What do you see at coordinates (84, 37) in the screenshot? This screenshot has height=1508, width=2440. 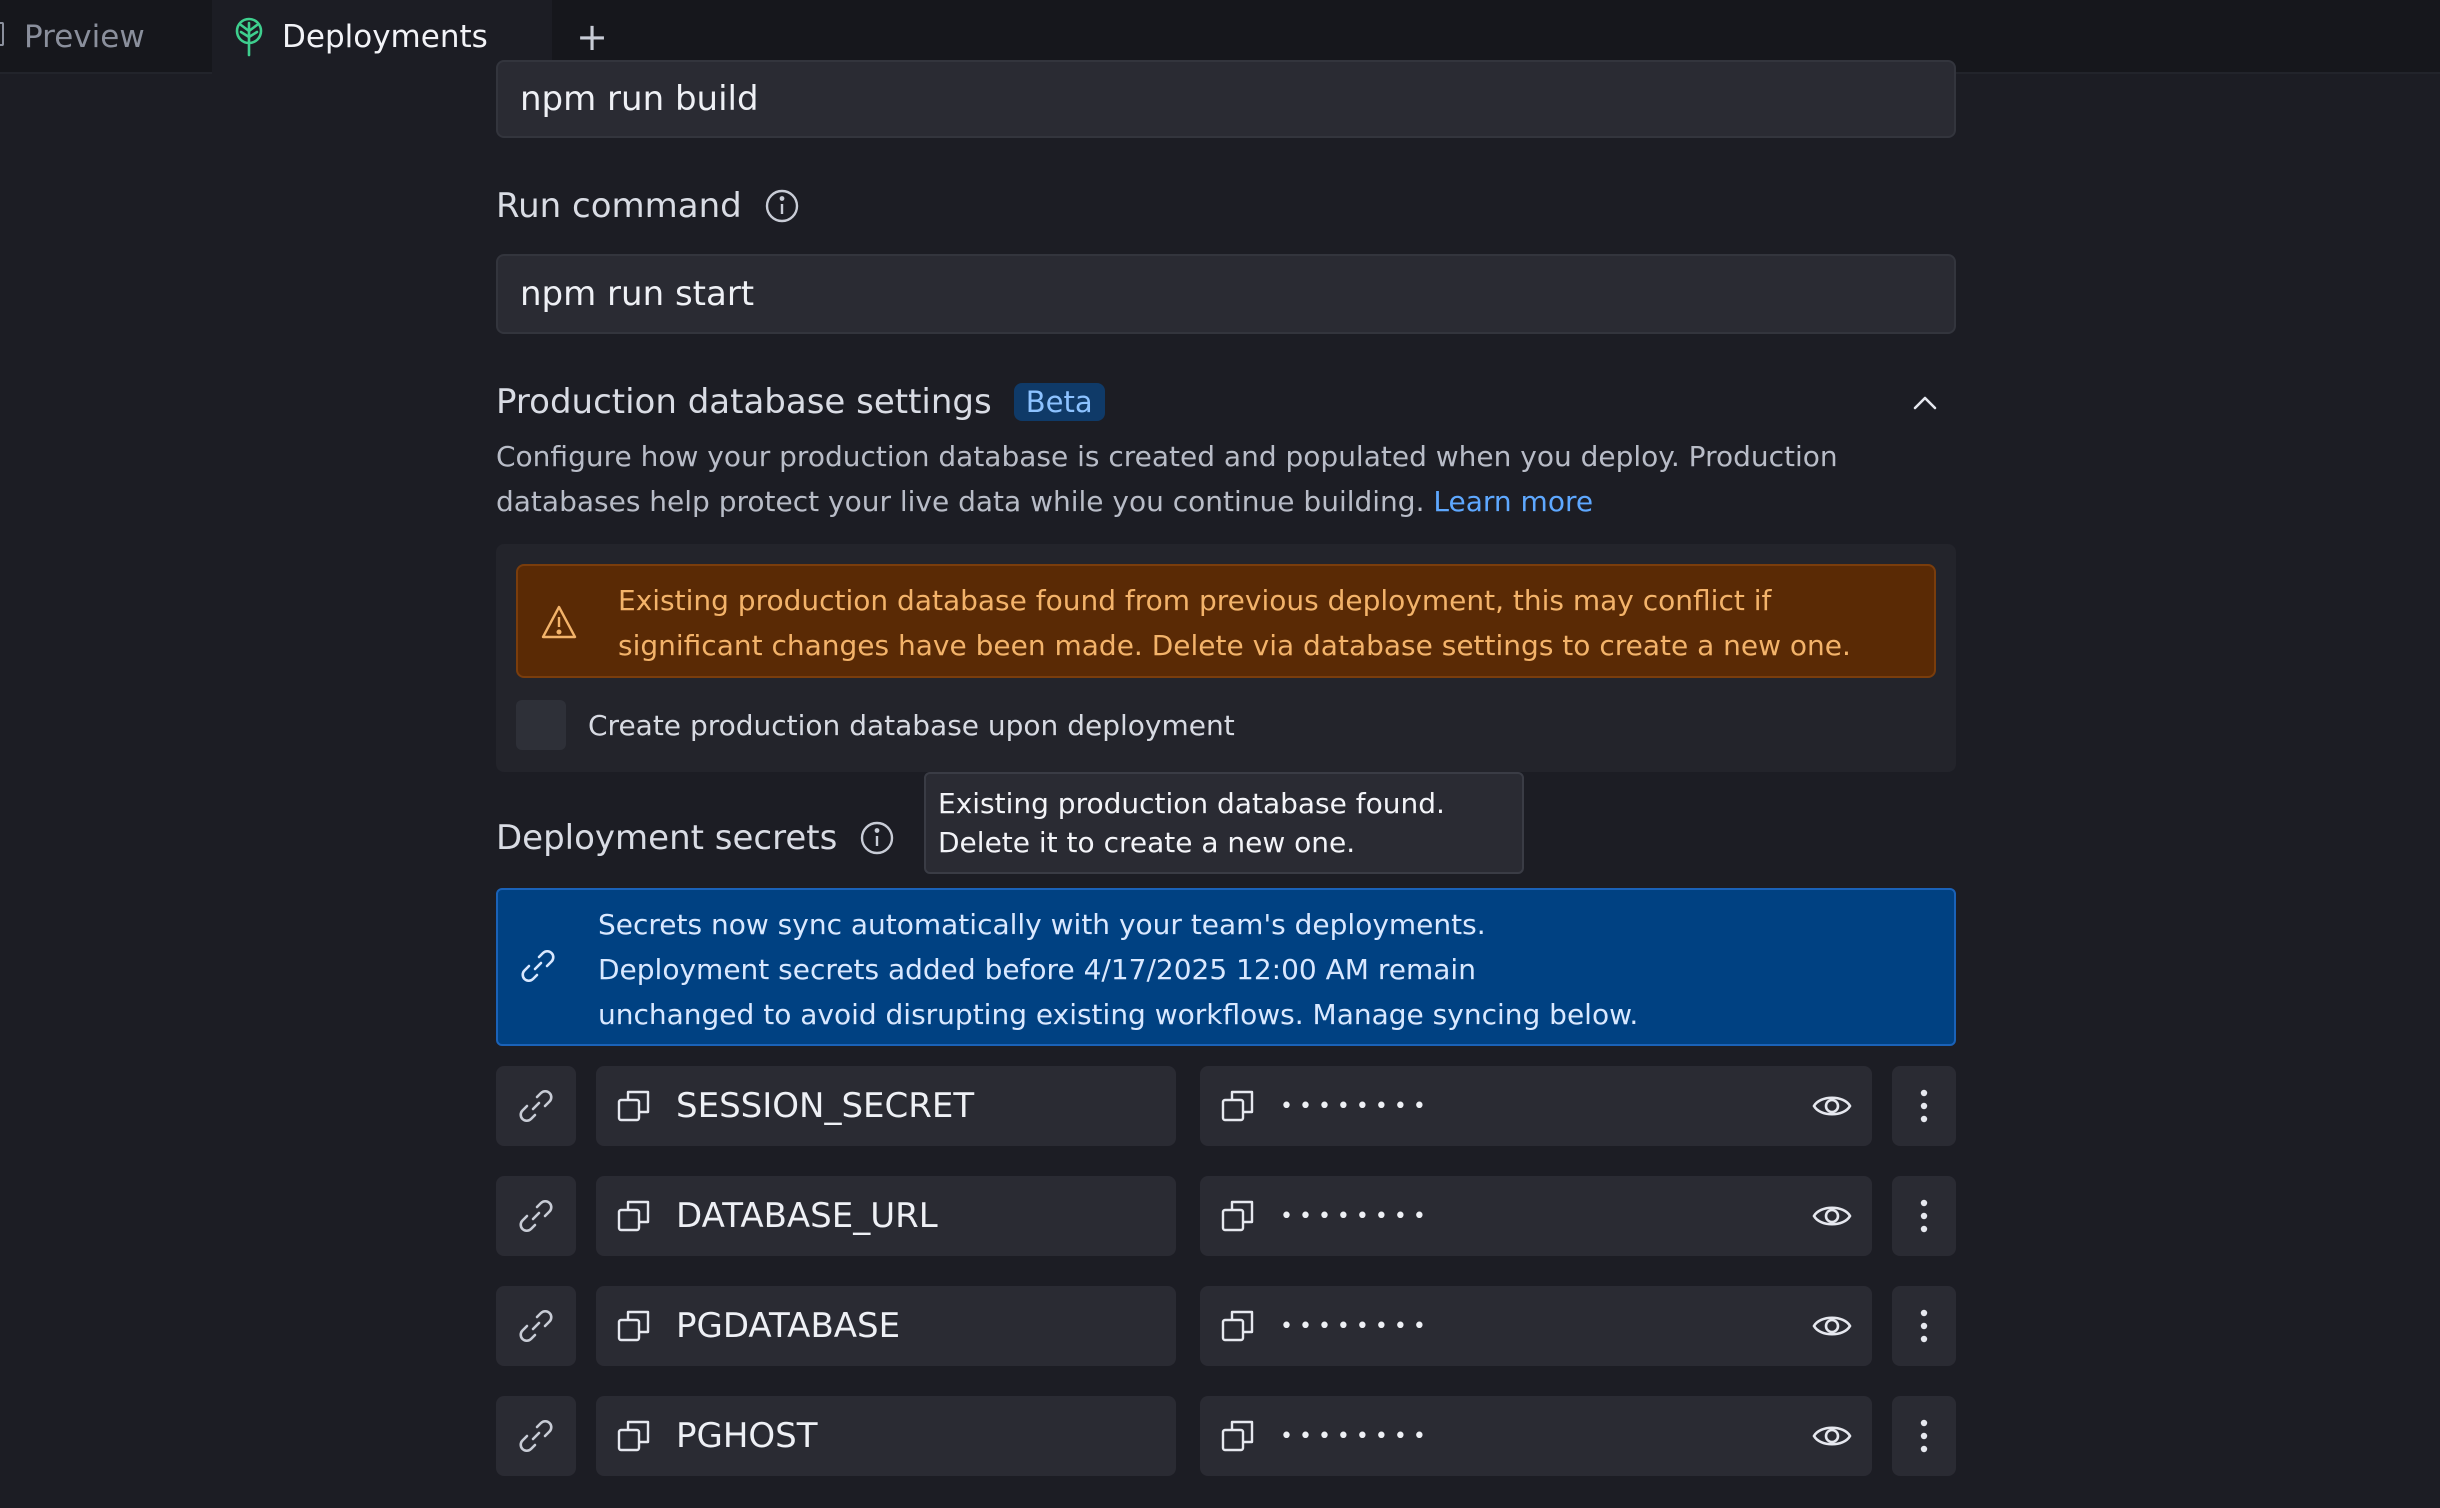 I see `tab-preview-label: Preview` at bounding box center [84, 37].